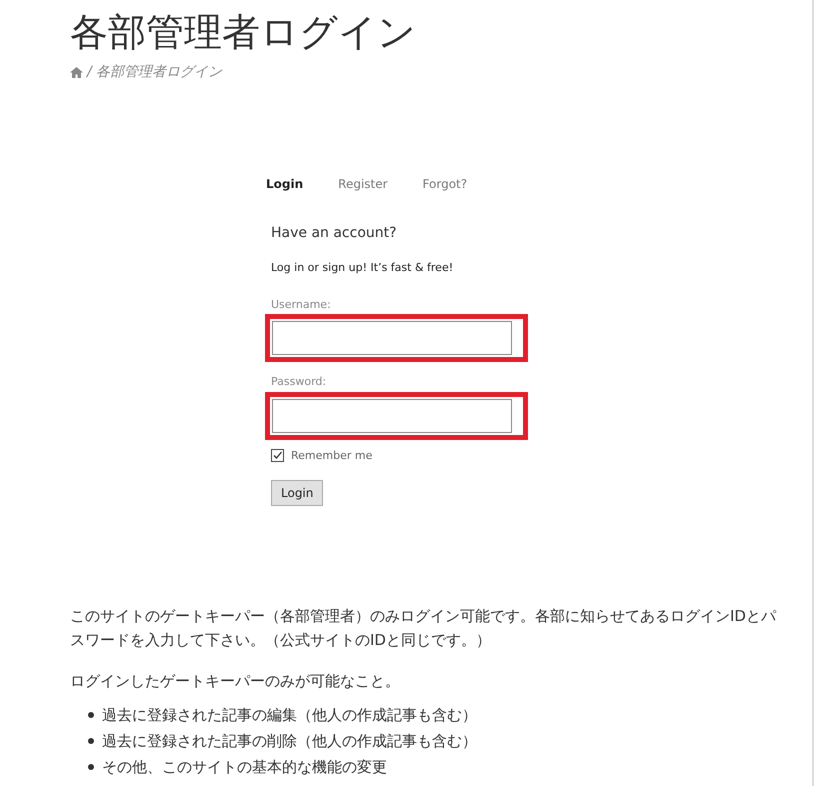 The image size is (814, 786). Describe the element at coordinates (289, 741) in the screenshot. I see `list-item: 過去に登録された記事の削除（他人の作成記事も含む）` at that location.